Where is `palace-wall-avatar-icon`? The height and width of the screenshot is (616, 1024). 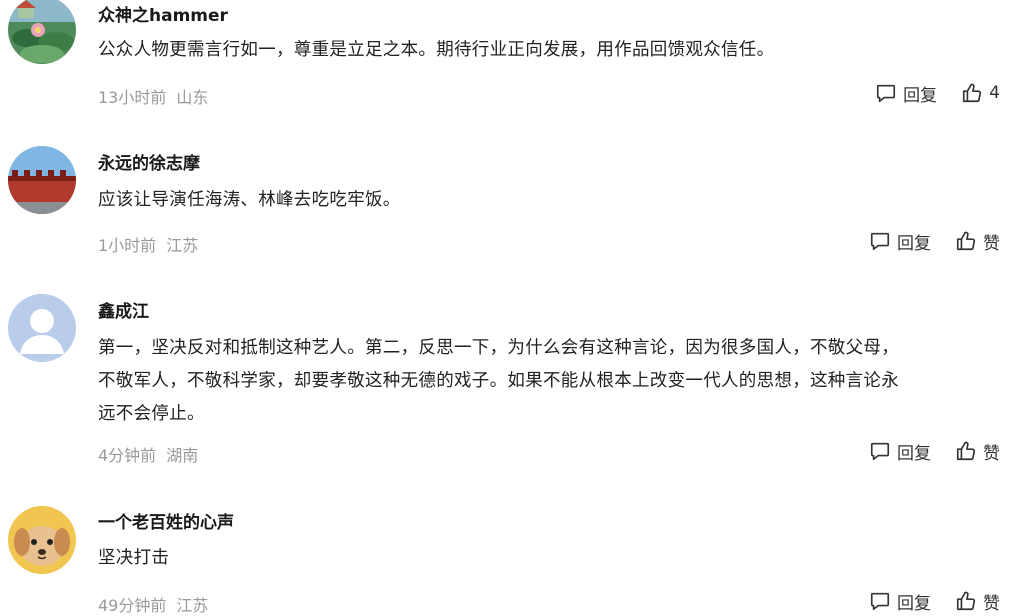 palace-wall-avatar-icon is located at coordinates (42, 180).